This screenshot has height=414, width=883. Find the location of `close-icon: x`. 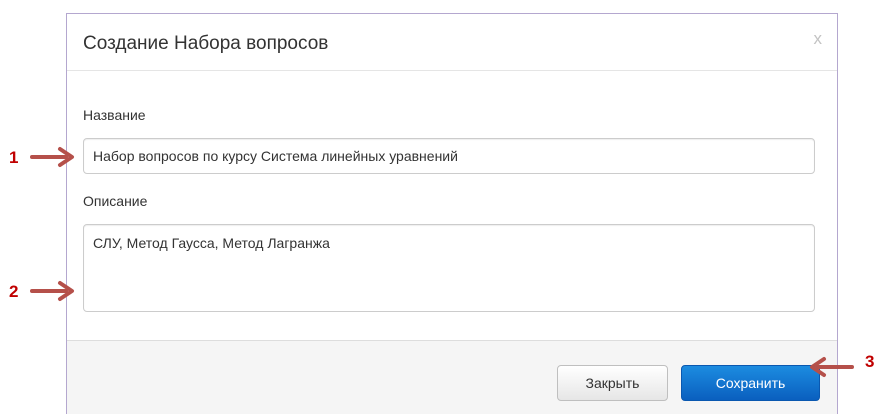

close-icon: x is located at coordinates (818, 39).